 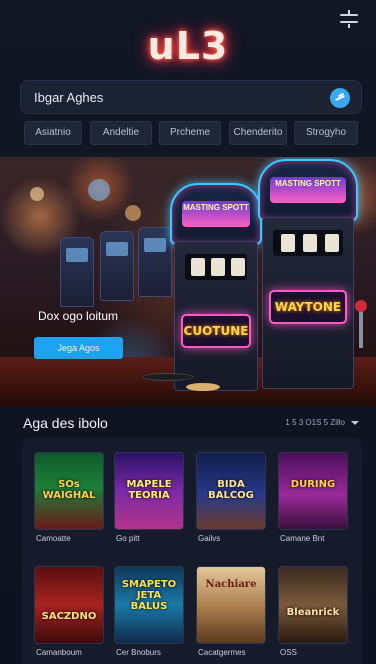 I want to click on game-thumbnail: SMAPETO JETA BALUS, so click(x=149, y=605).